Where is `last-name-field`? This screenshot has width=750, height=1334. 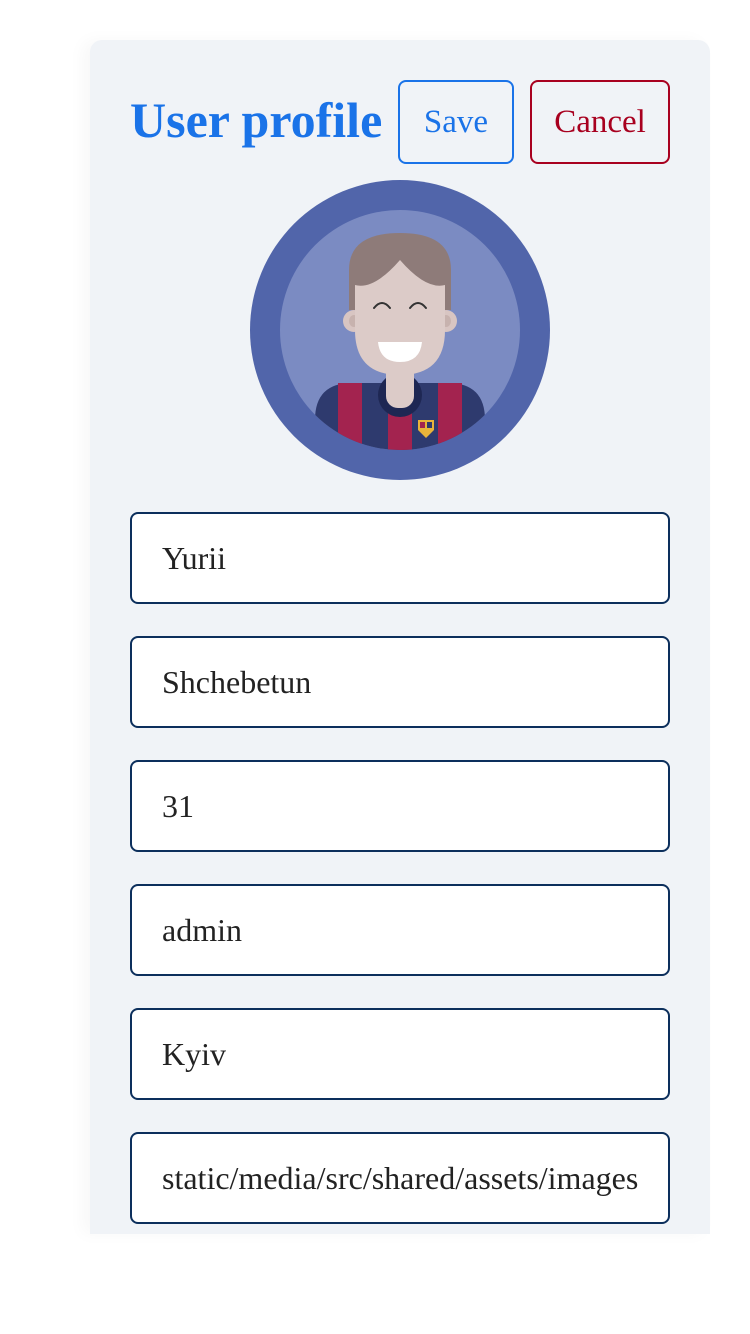 last-name-field is located at coordinates (400, 682).